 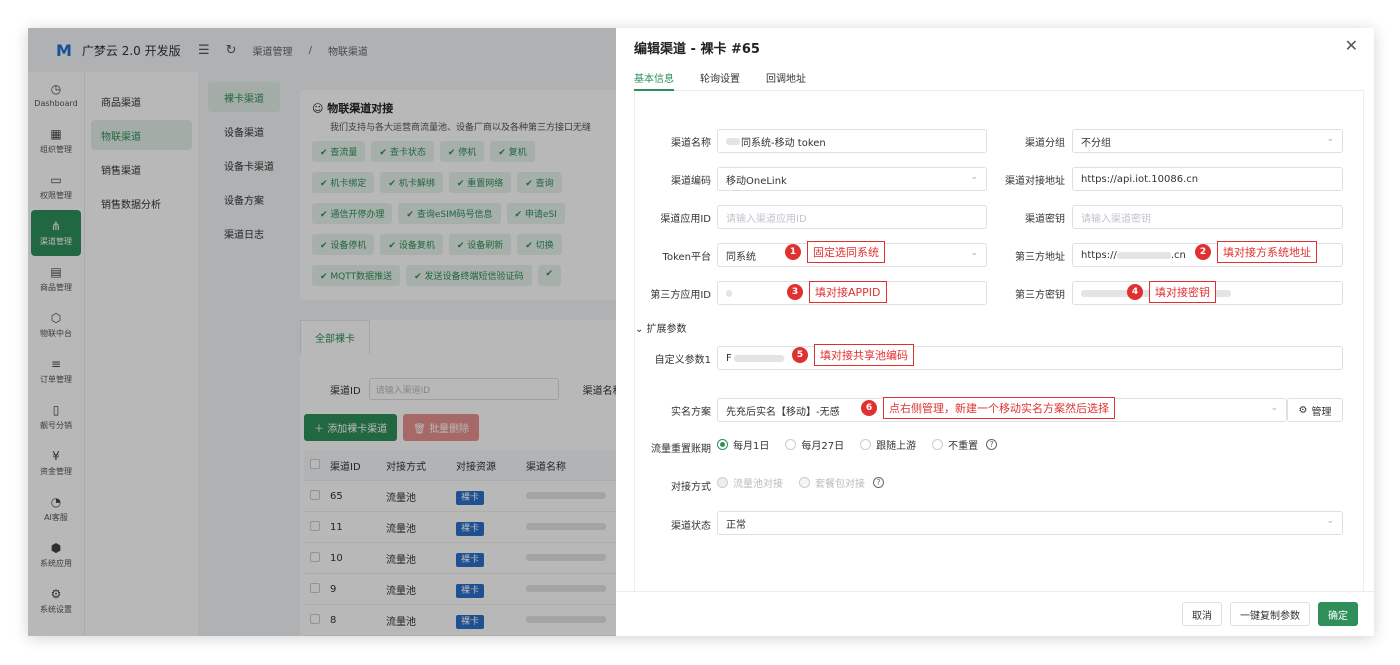 I want to click on radio-reset-1st: 每月1日, so click(x=743, y=444).